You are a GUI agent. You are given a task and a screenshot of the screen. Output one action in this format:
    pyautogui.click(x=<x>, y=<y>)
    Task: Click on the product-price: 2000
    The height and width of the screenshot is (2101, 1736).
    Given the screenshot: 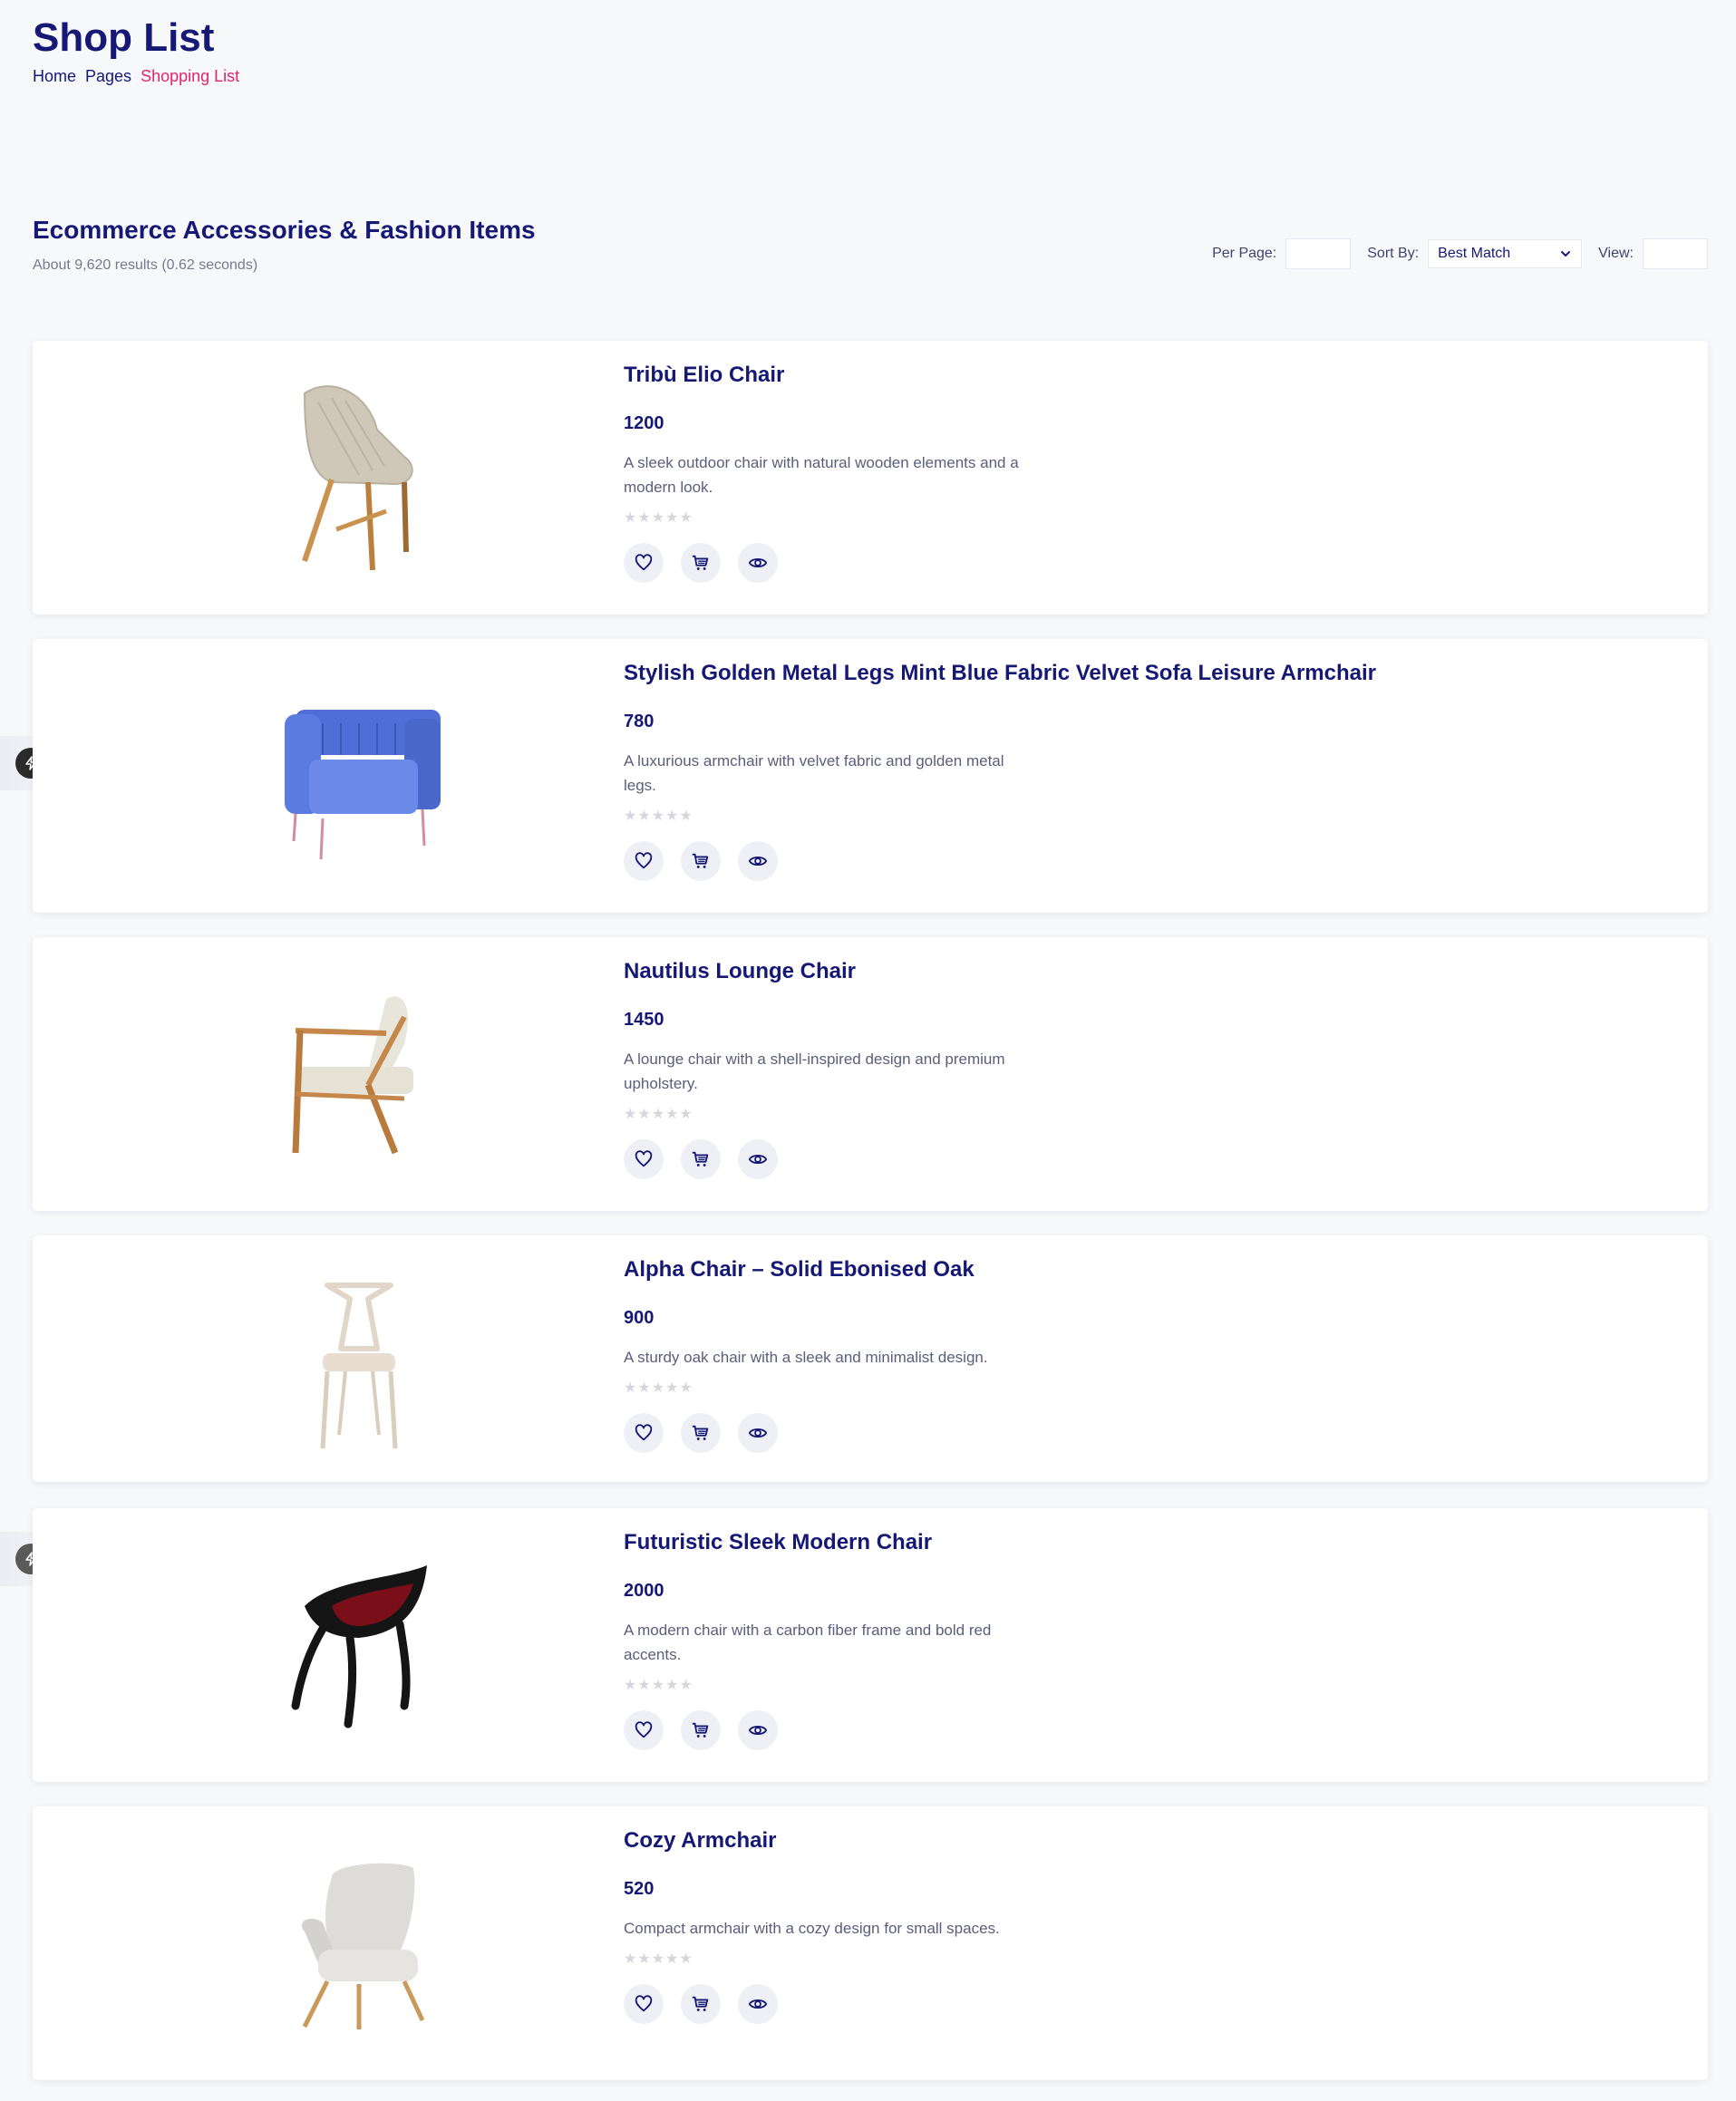 What is the action you would take?
    pyautogui.click(x=644, y=1591)
    